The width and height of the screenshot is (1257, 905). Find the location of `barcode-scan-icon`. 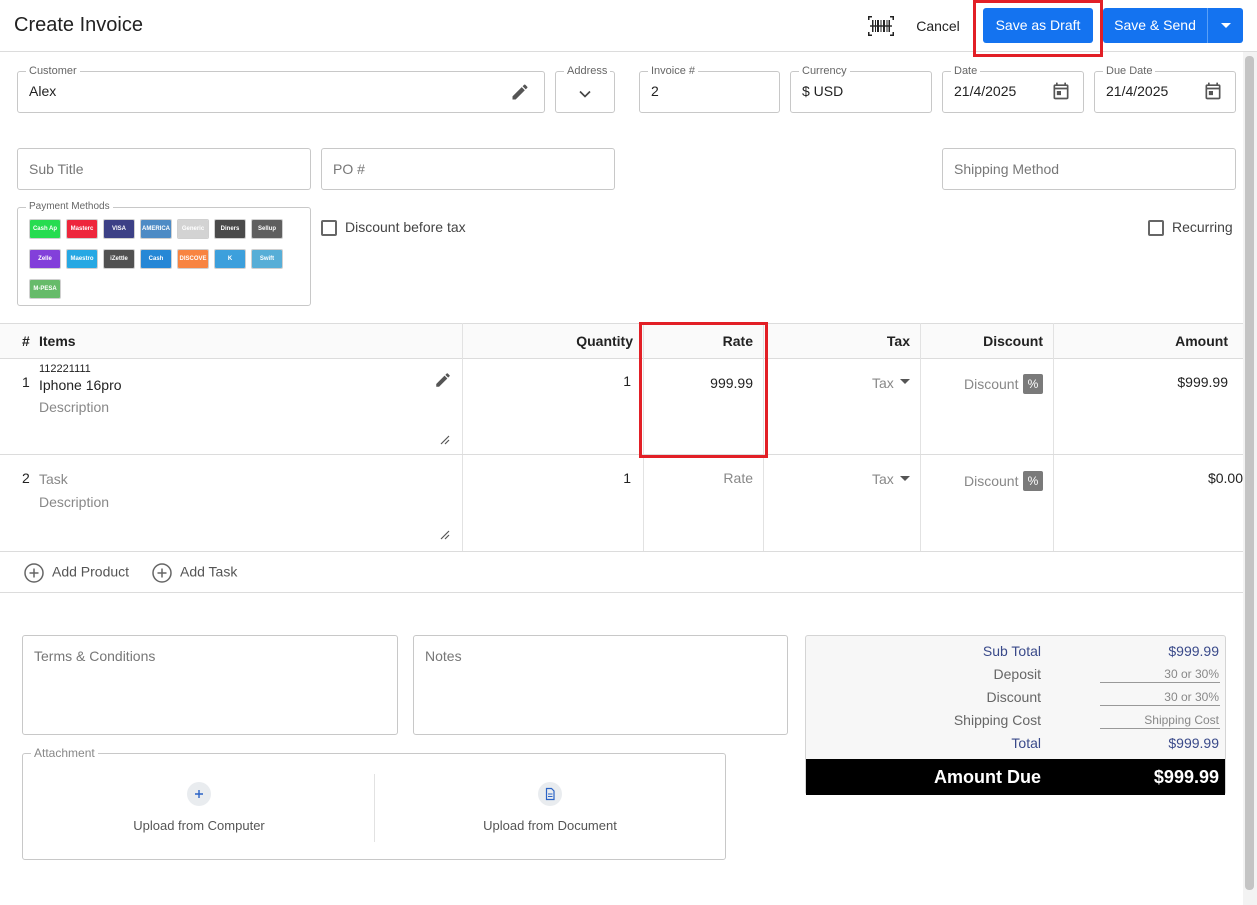

barcode-scan-icon is located at coordinates (881, 26).